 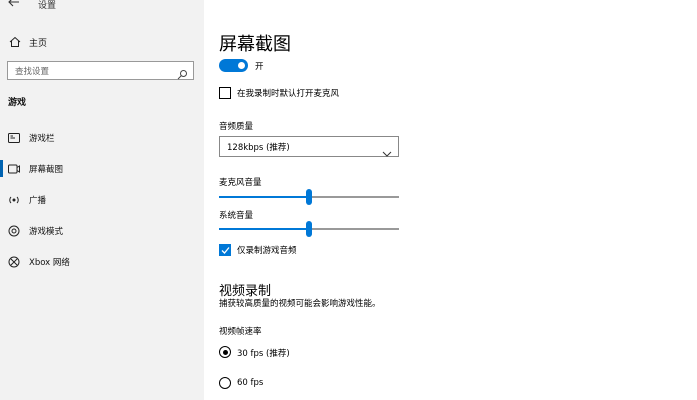 I want to click on audio-quality-value: 128kbps (推荐), so click(x=258, y=148).